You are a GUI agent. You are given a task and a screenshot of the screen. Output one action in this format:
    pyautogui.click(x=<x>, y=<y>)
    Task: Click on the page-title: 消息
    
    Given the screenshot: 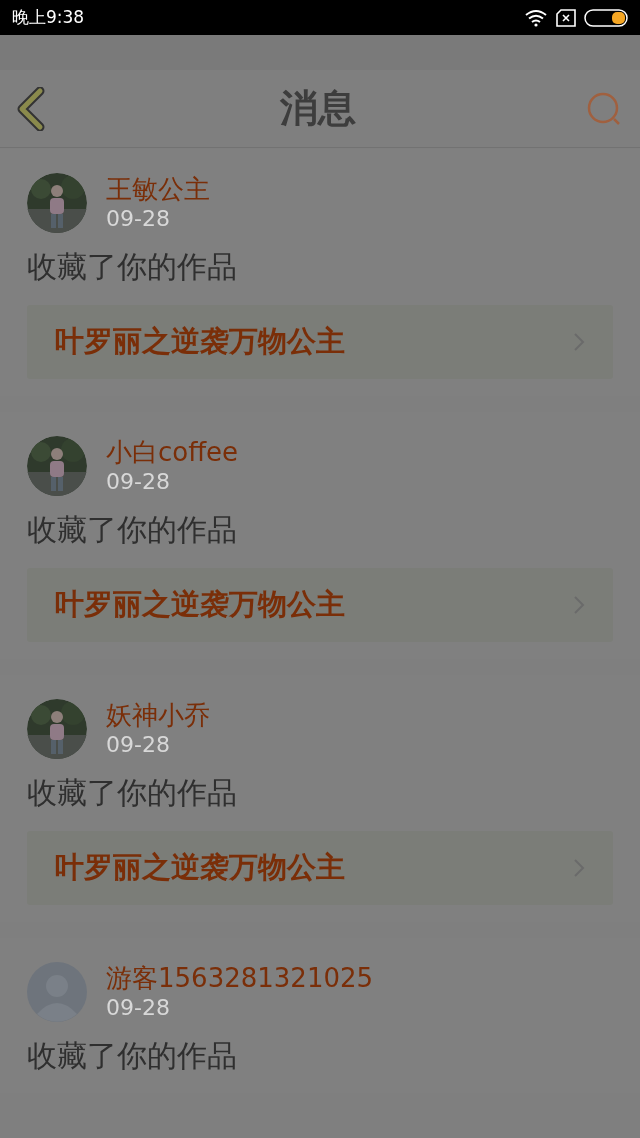 What is the action you would take?
    pyautogui.click(x=318, y=108)
    